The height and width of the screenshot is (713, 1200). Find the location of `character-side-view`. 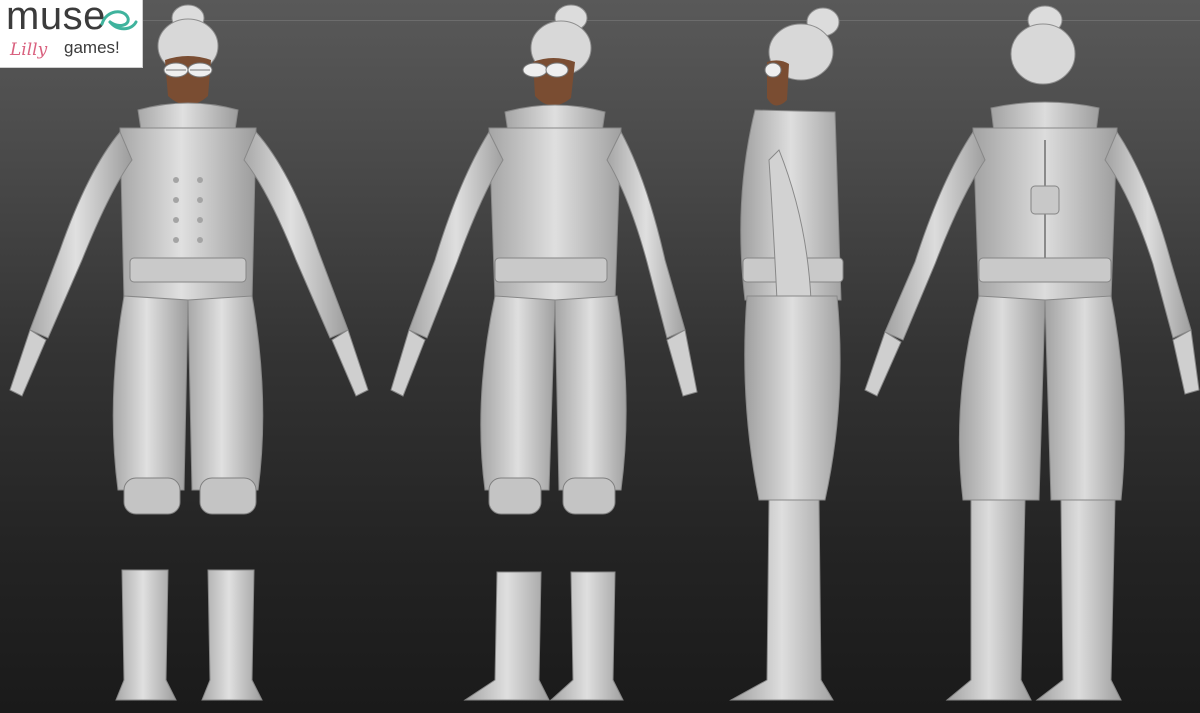

character-side-view is located at coordinates (786, 354).